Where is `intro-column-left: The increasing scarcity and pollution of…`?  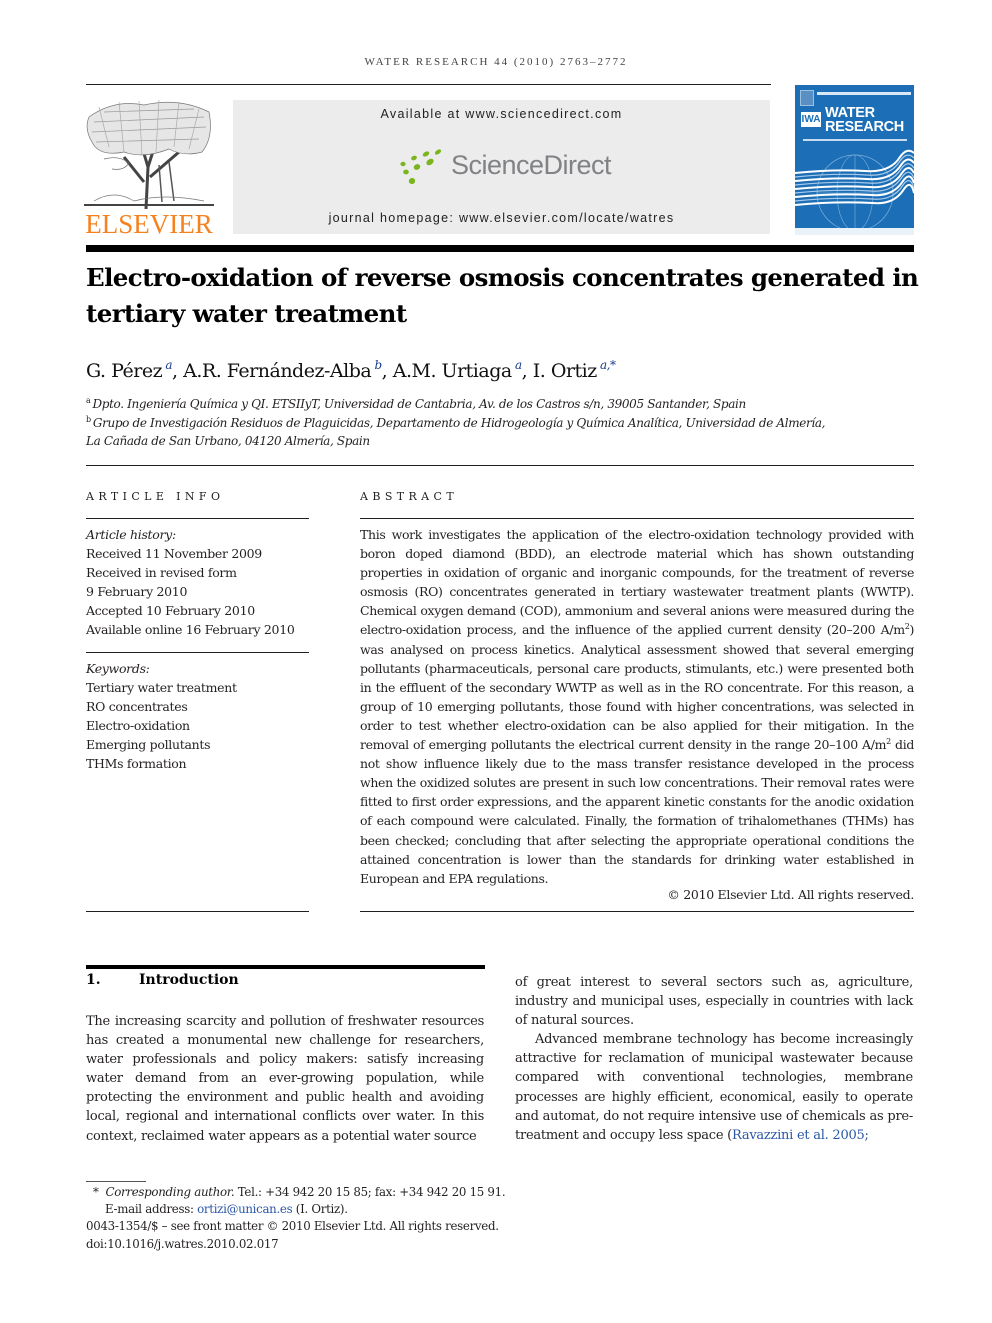 intro-column-left: The increasing scarcity and pollution of… is located at coordinates (285, 1079).